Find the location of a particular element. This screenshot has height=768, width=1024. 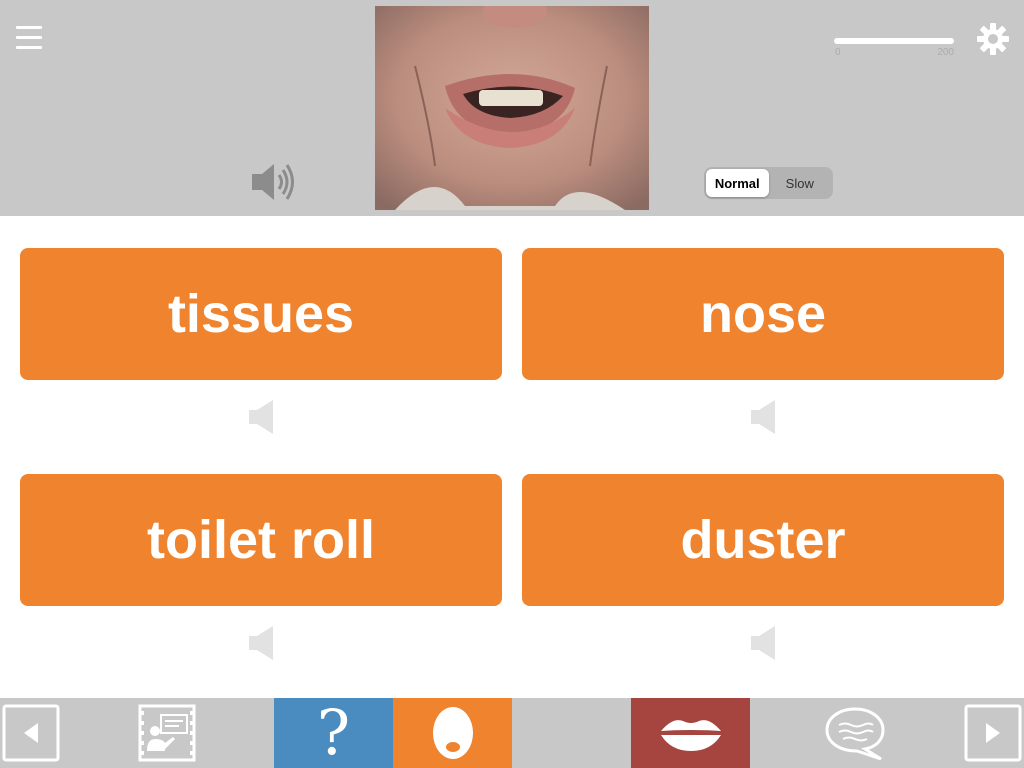

bottom-toolbar: ? is located at coordinates (512, 733).